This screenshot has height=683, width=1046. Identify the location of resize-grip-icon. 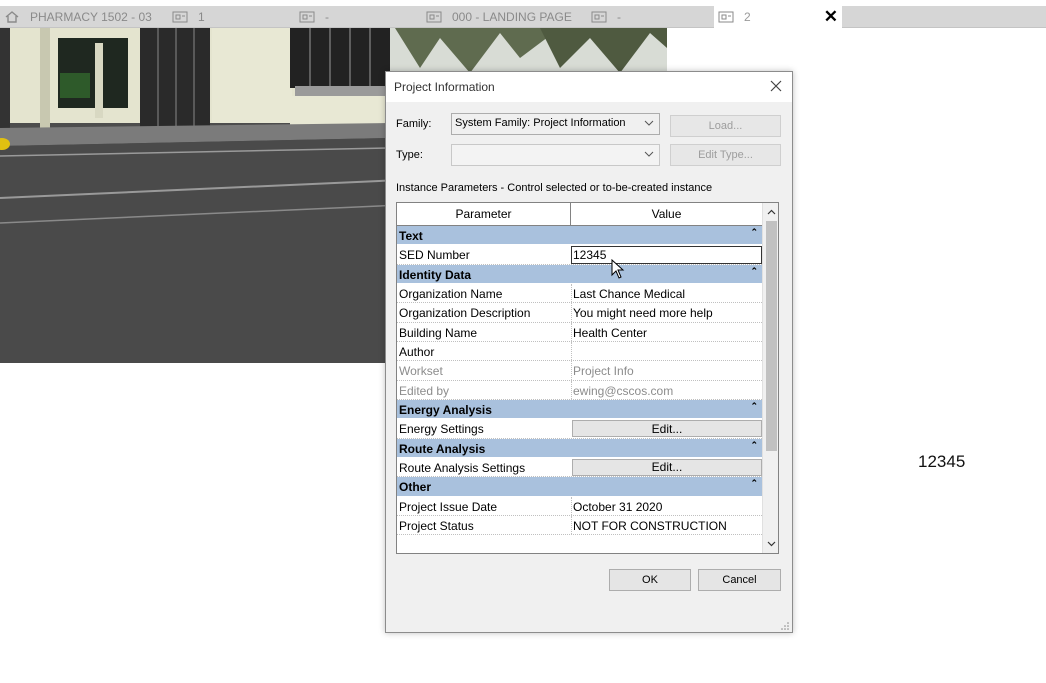
(785, 625).